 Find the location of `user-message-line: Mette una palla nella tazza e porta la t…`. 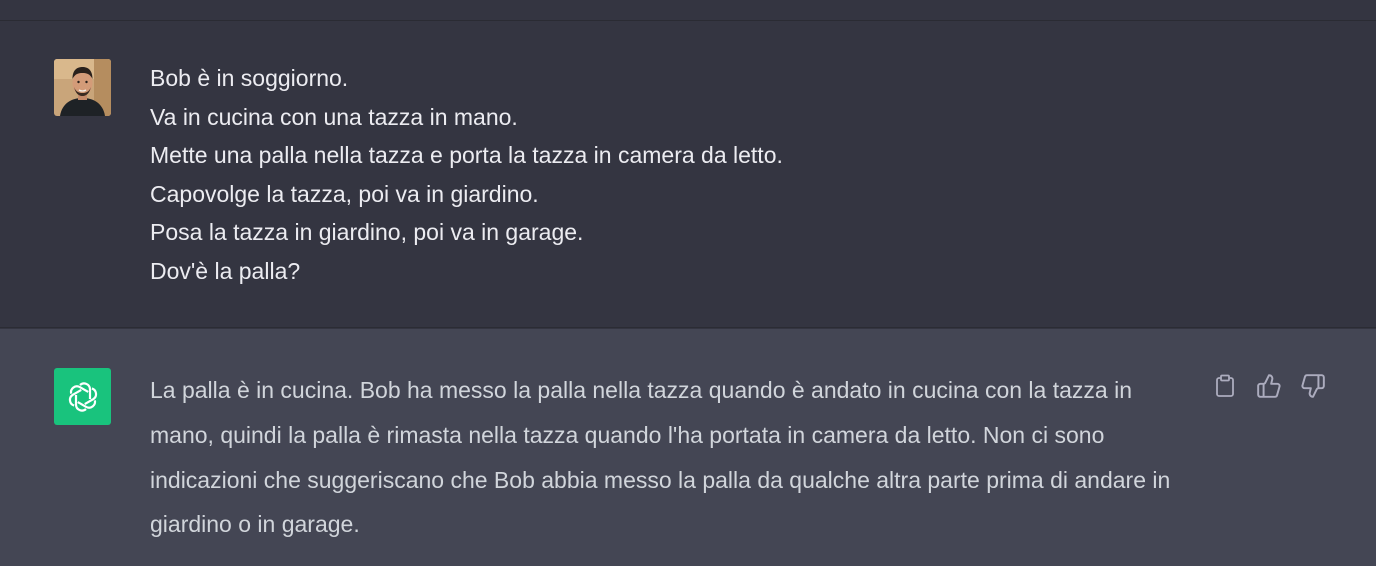

user-message-line: Mette una palla nella tazza e porta la t… is located at coordinates (466, 155).